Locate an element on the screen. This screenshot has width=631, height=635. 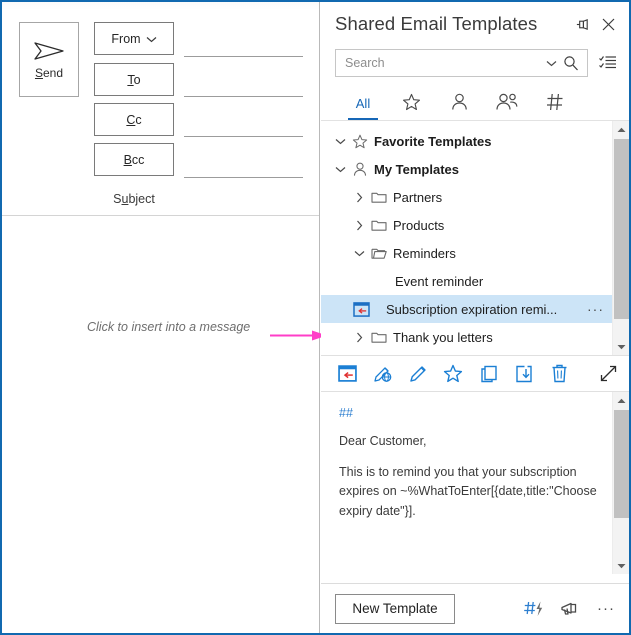
tree-node-label: Partners is located at coordinates (418, 197).